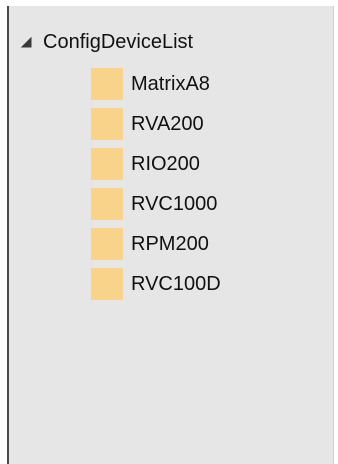 The image size is (338, 464). What do you see at coordinates (174, 203) in the screenshot?
I see `tree-item-label: RVC1000` at bounding box center [174, 203].